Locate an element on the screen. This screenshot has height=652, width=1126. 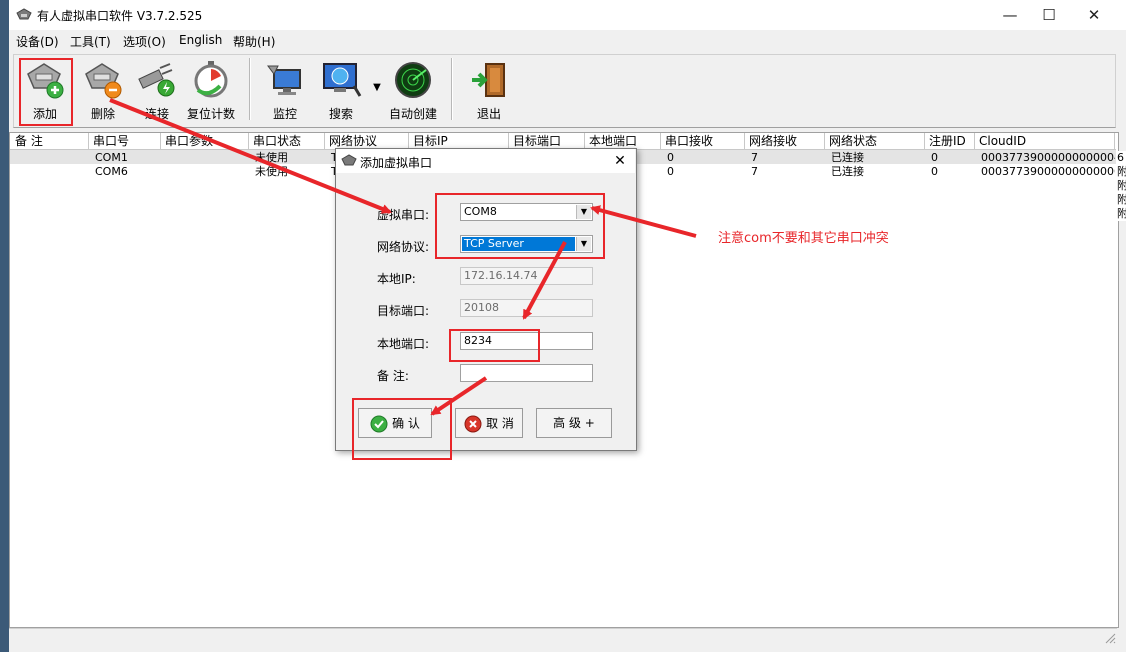
annotation-note: 注意com不要和其它串口冲突 is located at coordinates (803, 238).